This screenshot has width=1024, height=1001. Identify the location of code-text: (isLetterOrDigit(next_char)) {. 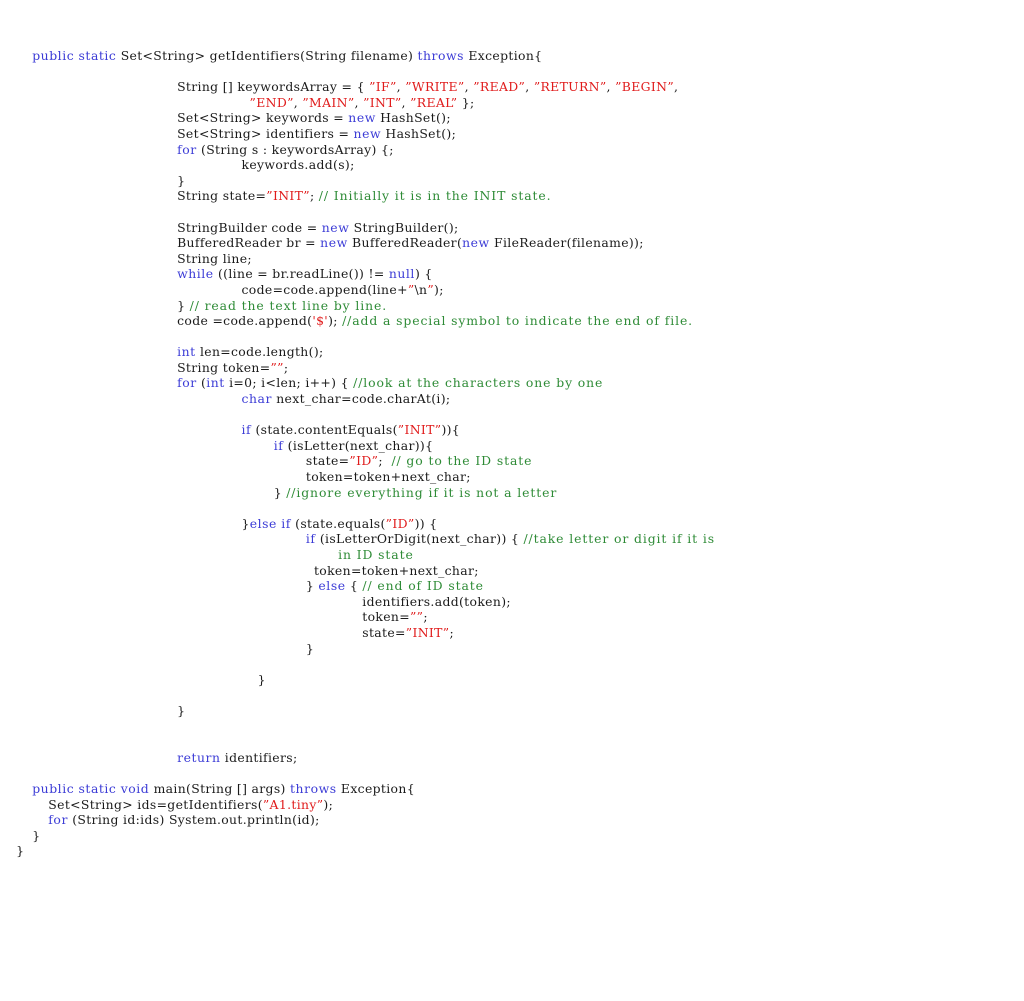
(419, 539).